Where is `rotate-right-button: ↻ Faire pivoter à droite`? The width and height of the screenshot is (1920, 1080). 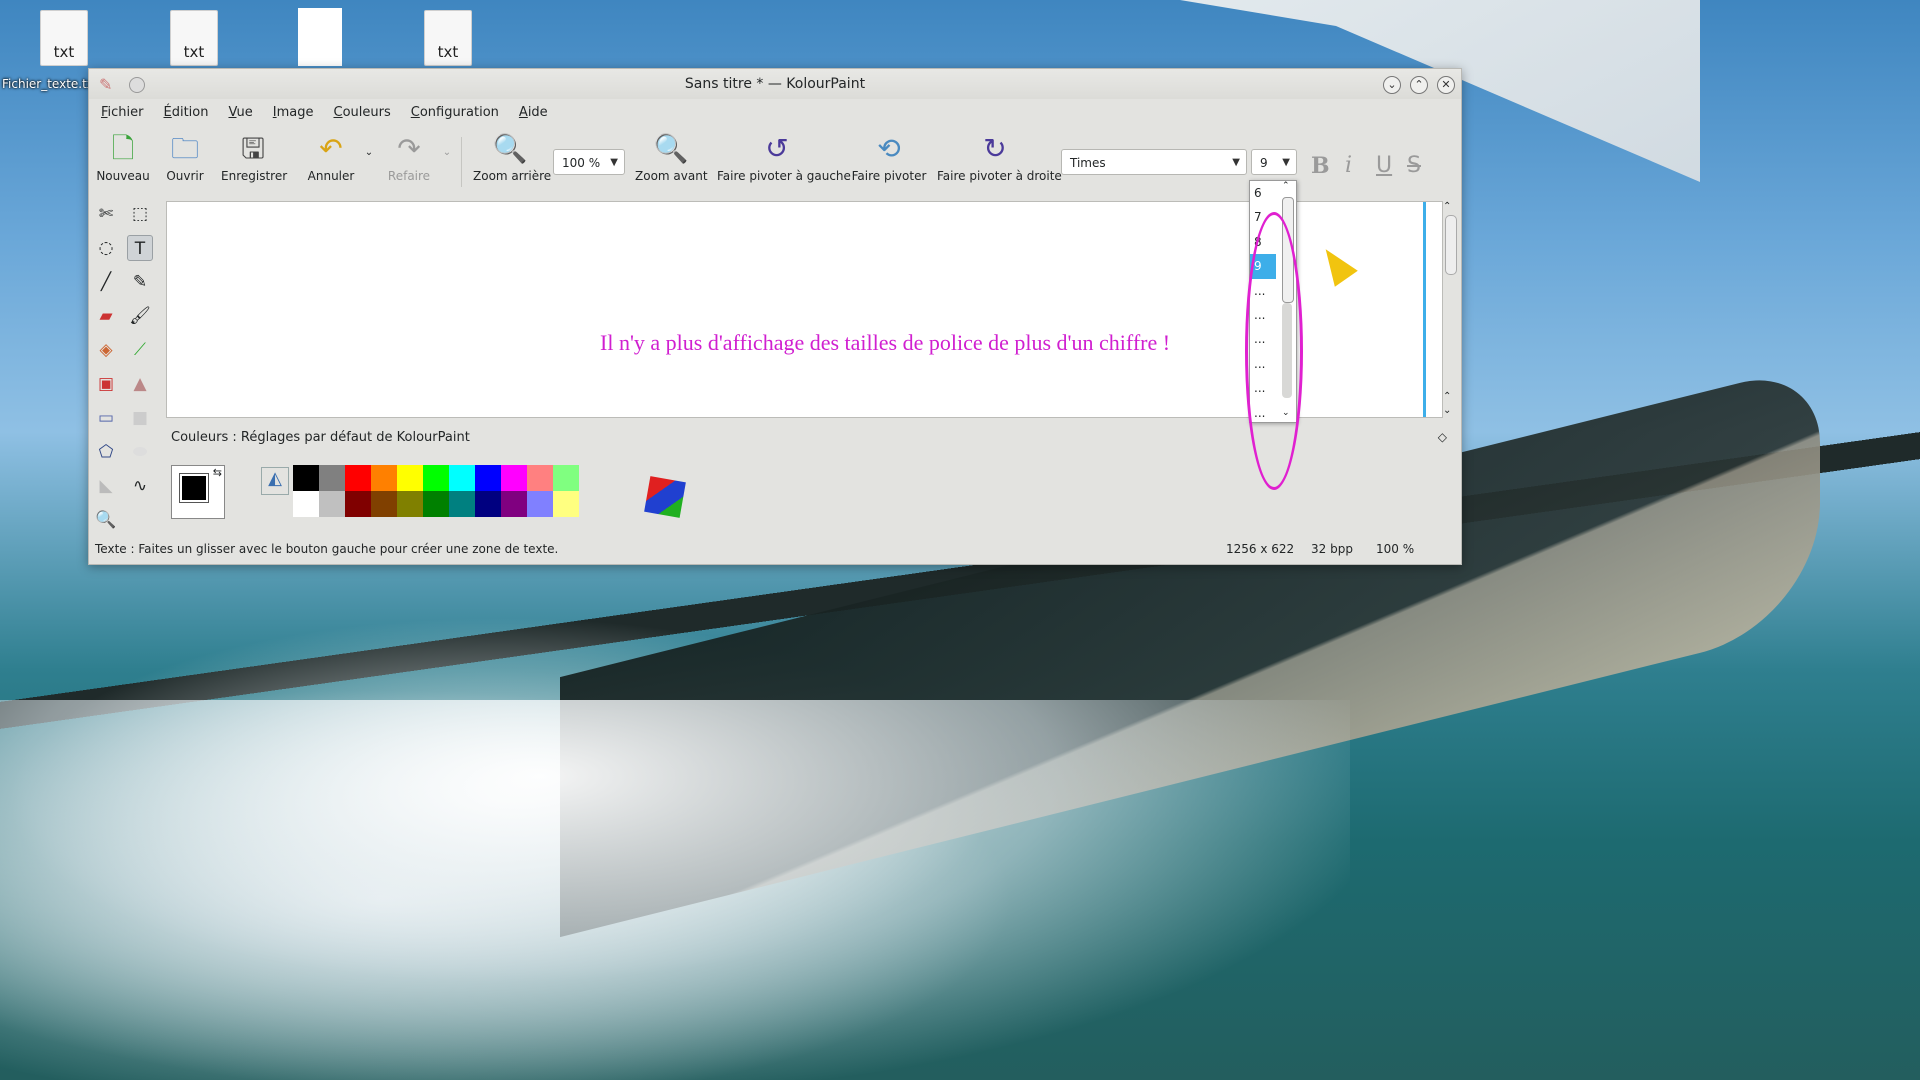
rotate-right-button: ↻ Faire pivoter à droite is located at coordinates (999, 157).